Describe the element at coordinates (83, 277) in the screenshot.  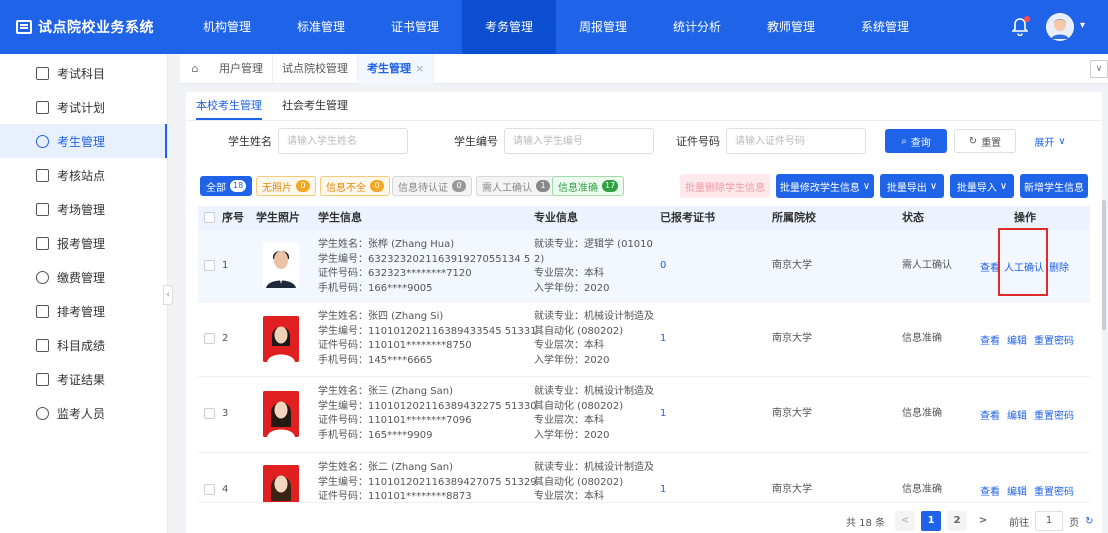
I see `sidebar-item-payments: 缴费管理` at that location.